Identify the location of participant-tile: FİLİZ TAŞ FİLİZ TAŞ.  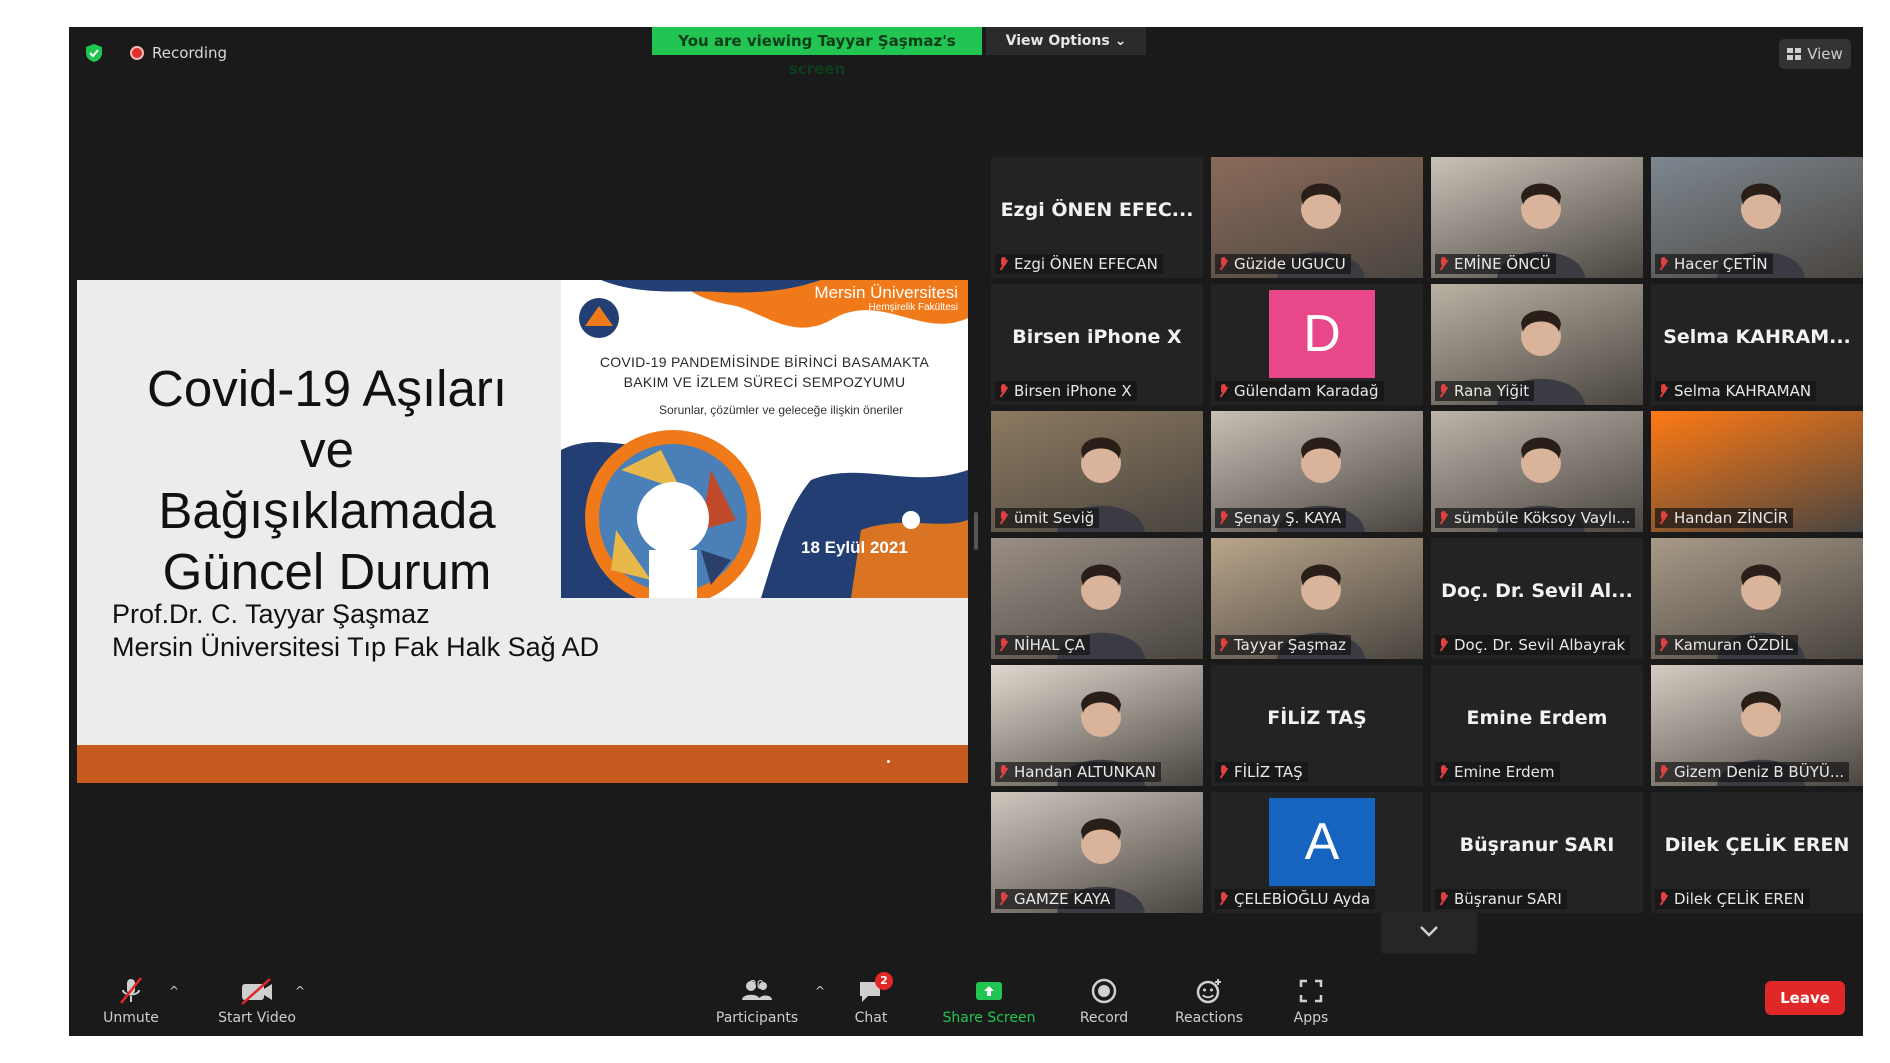
(1317, 725).